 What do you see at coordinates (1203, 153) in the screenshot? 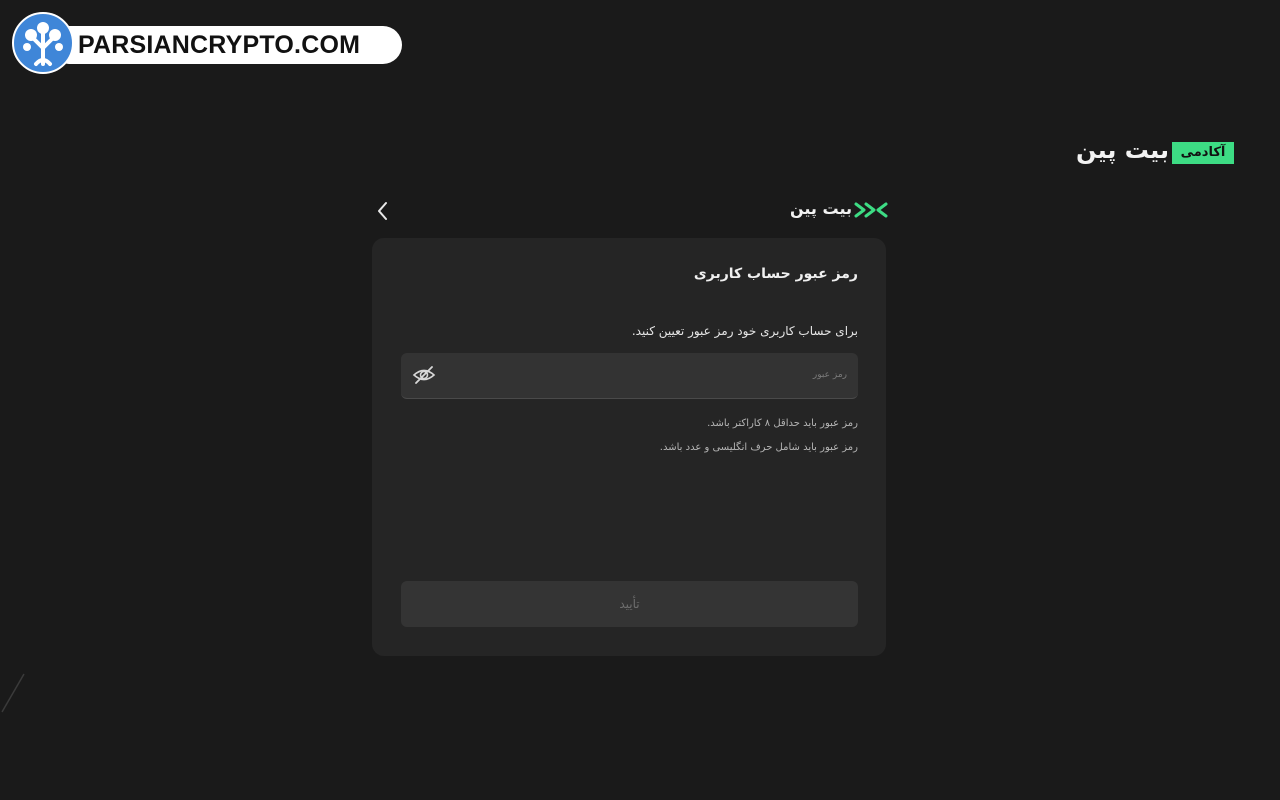
I see `academy-badge: آکادمی` at bounding box center [1203, 153].